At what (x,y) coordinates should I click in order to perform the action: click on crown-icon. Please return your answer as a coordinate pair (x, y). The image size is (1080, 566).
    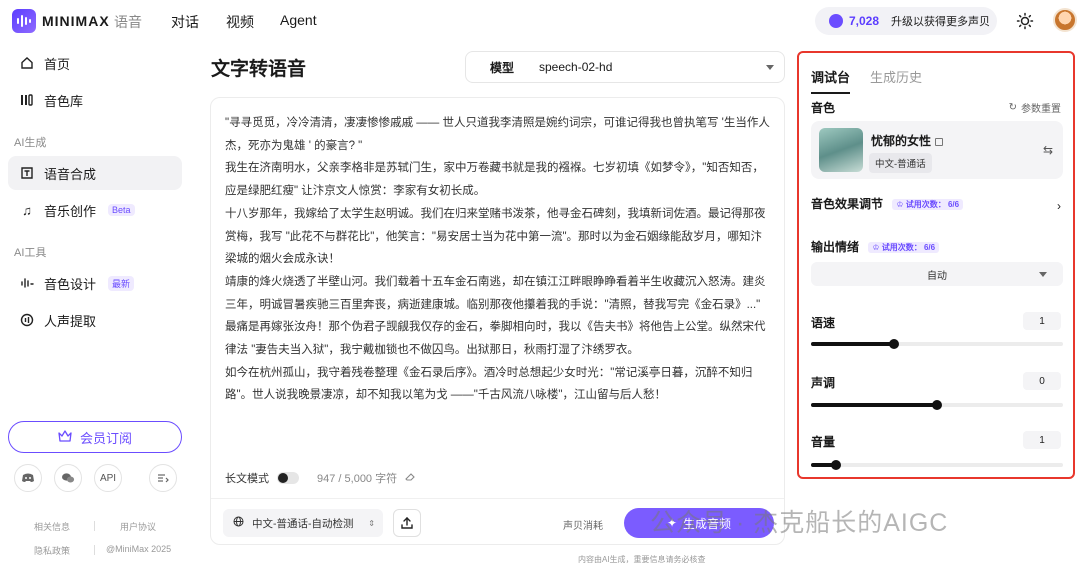
    Looking at the image, I should click on (65, 437).